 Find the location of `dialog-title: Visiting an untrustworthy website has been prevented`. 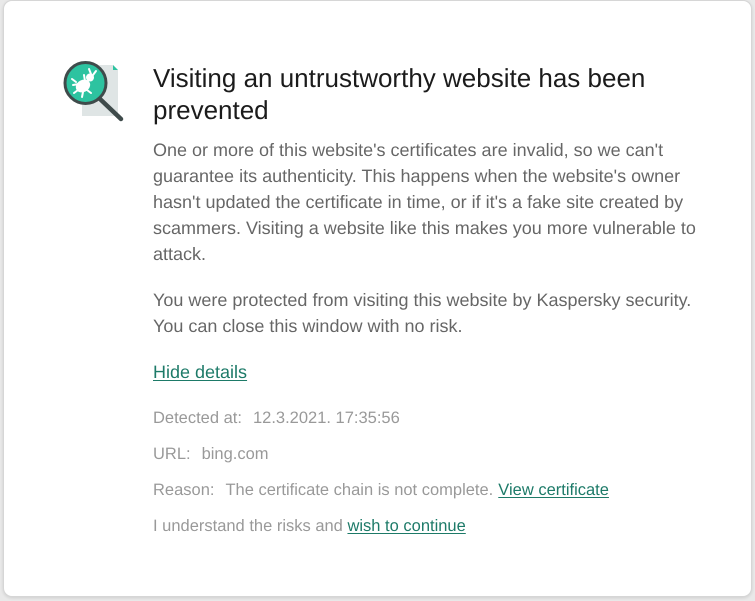

dialog-title: Visiting an untrustworthy website has been prevented is located at coordinates (399, 94).